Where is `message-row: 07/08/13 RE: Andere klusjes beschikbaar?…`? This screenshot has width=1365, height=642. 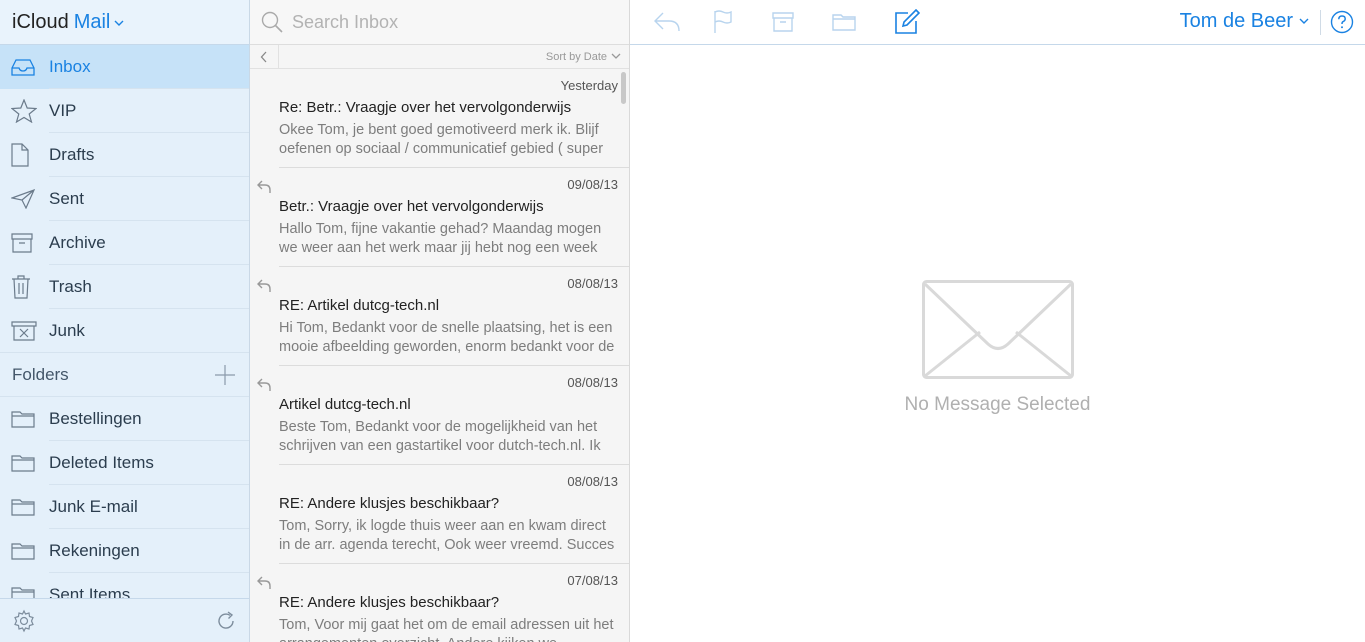
message-row: 07/08/13 RE: Andere klusjes beschikbaar?… is located at coordinates (439, 603).